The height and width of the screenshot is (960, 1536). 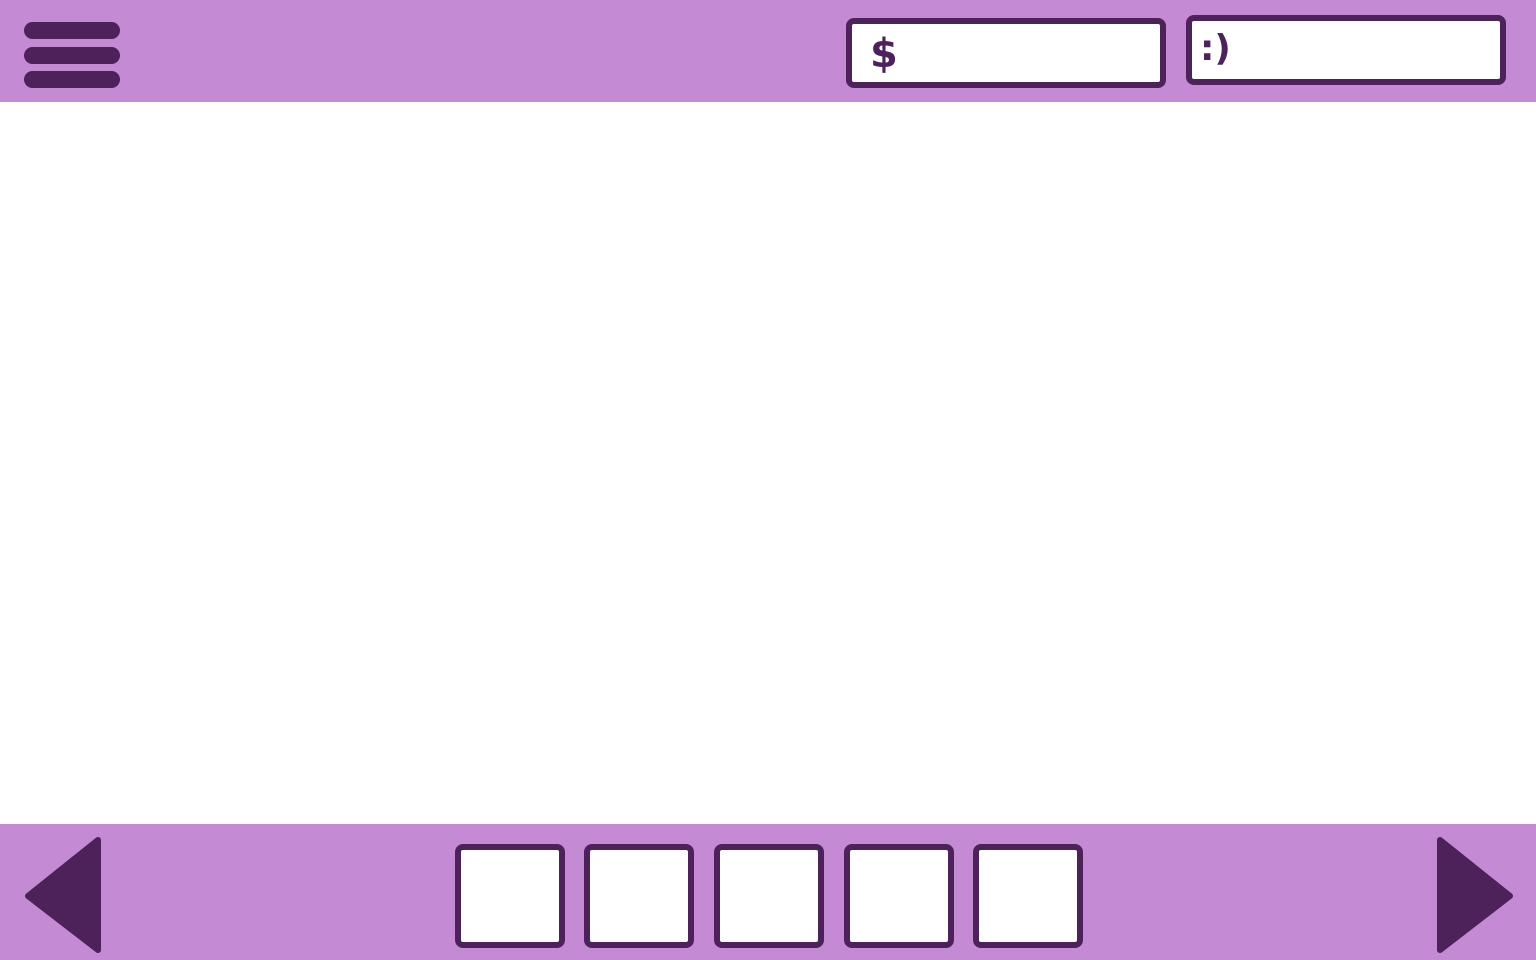 I want to click on mood-display: :), so click(x=1346, y=50).